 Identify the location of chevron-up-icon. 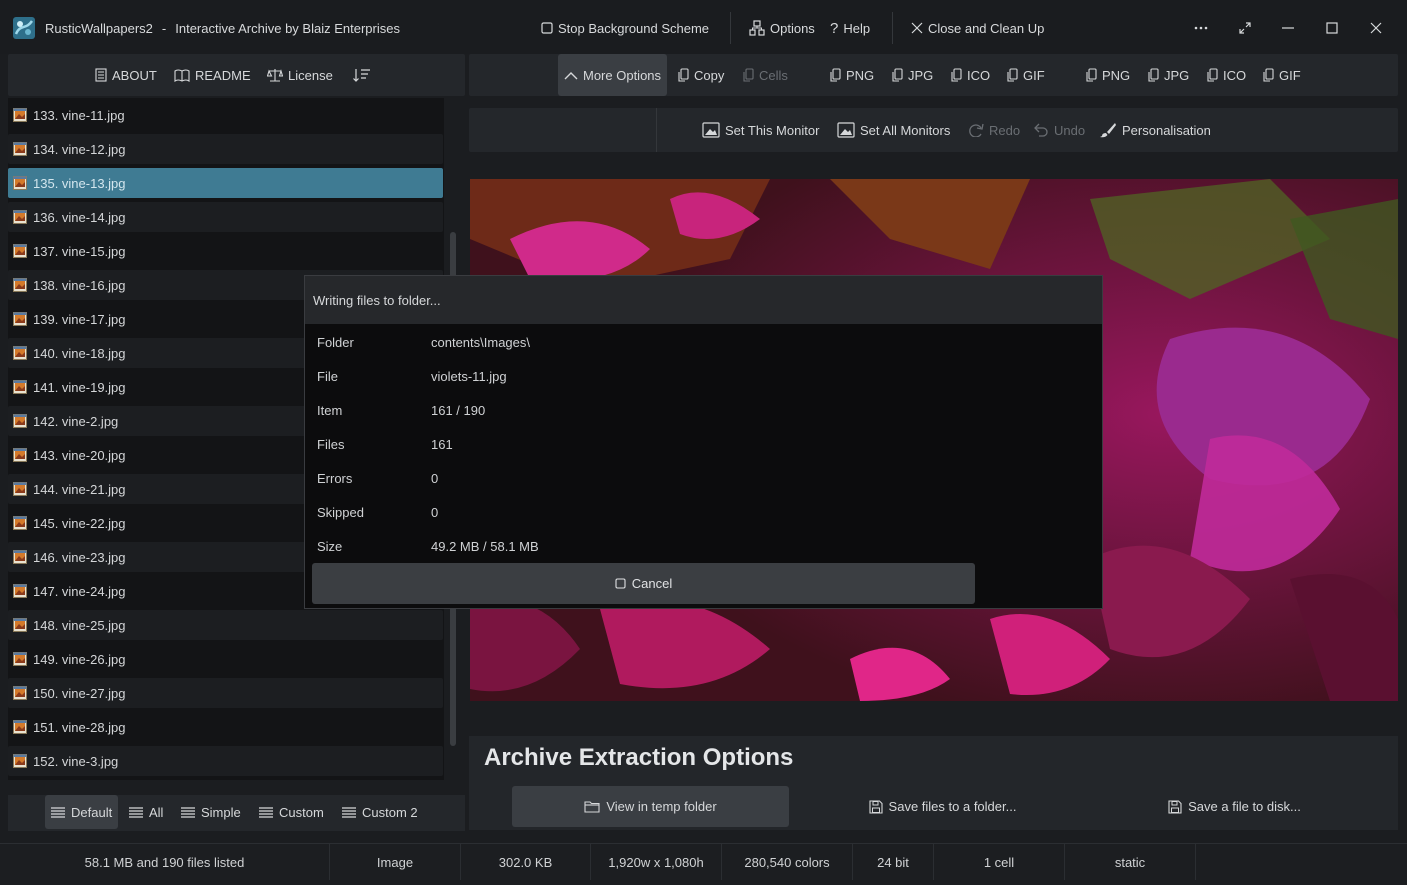
(571, 75).